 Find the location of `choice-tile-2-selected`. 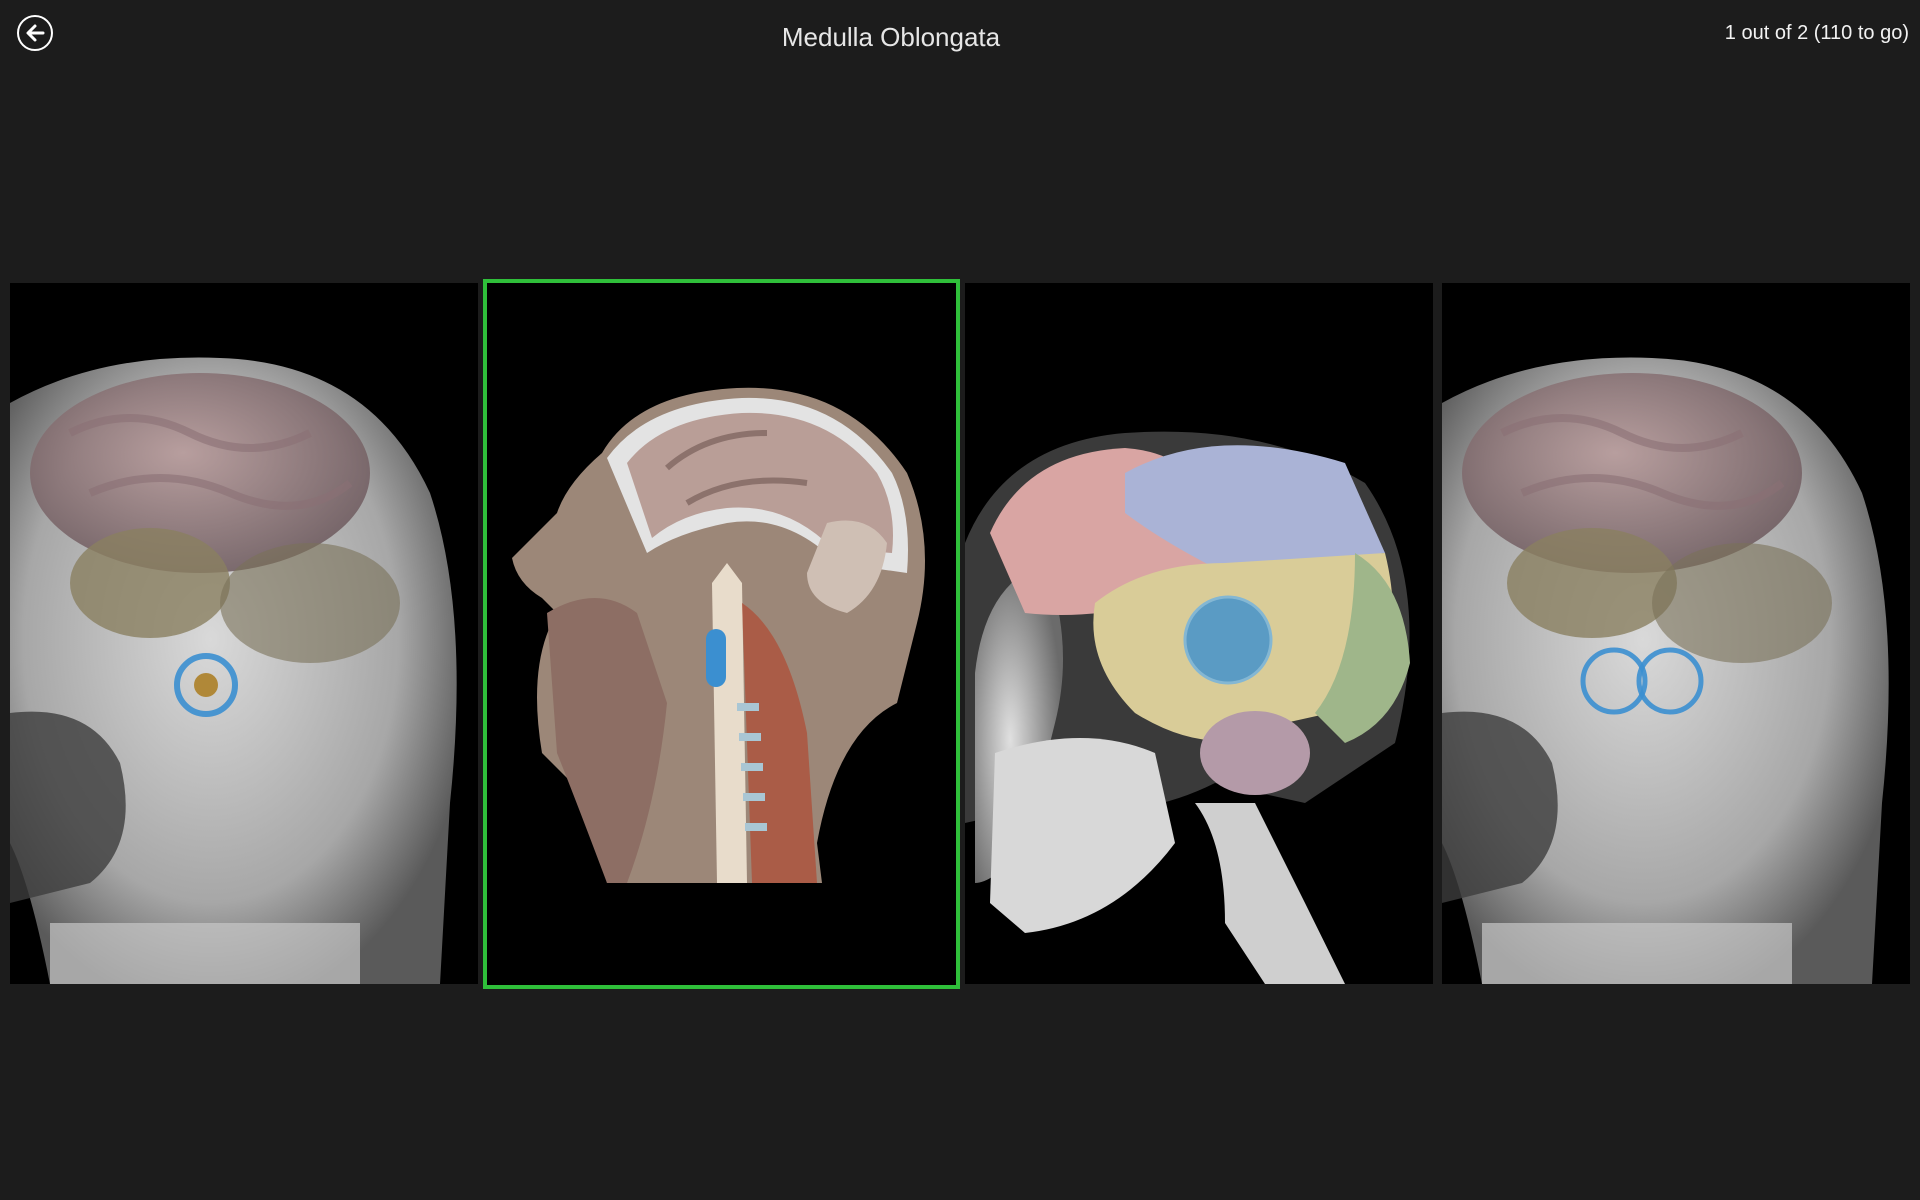

choice-tile-2-selected is located at coordinates (721, 634).